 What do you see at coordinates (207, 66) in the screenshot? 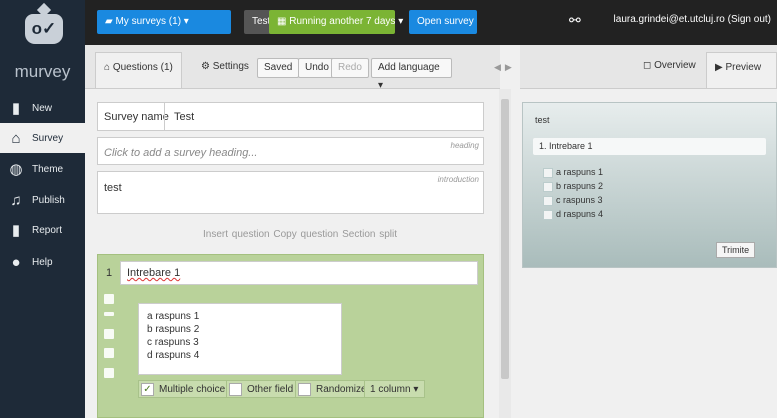
I see `gear-icon: ⚙` at bounding box center [207, 66].